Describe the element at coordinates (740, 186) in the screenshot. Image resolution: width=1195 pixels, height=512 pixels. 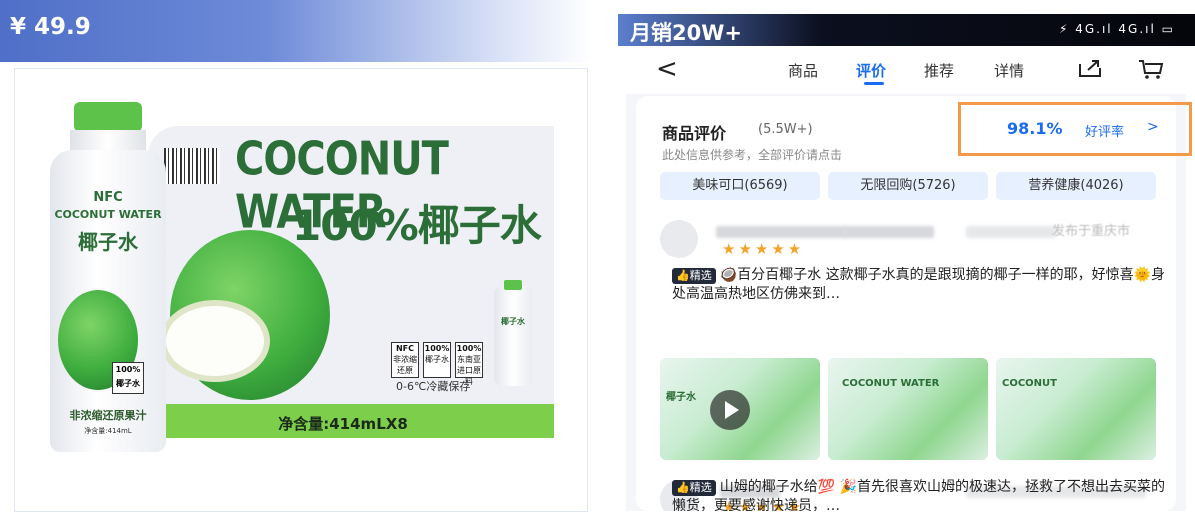
I see `chip-tasty: 美味可口(6569)` at that location.